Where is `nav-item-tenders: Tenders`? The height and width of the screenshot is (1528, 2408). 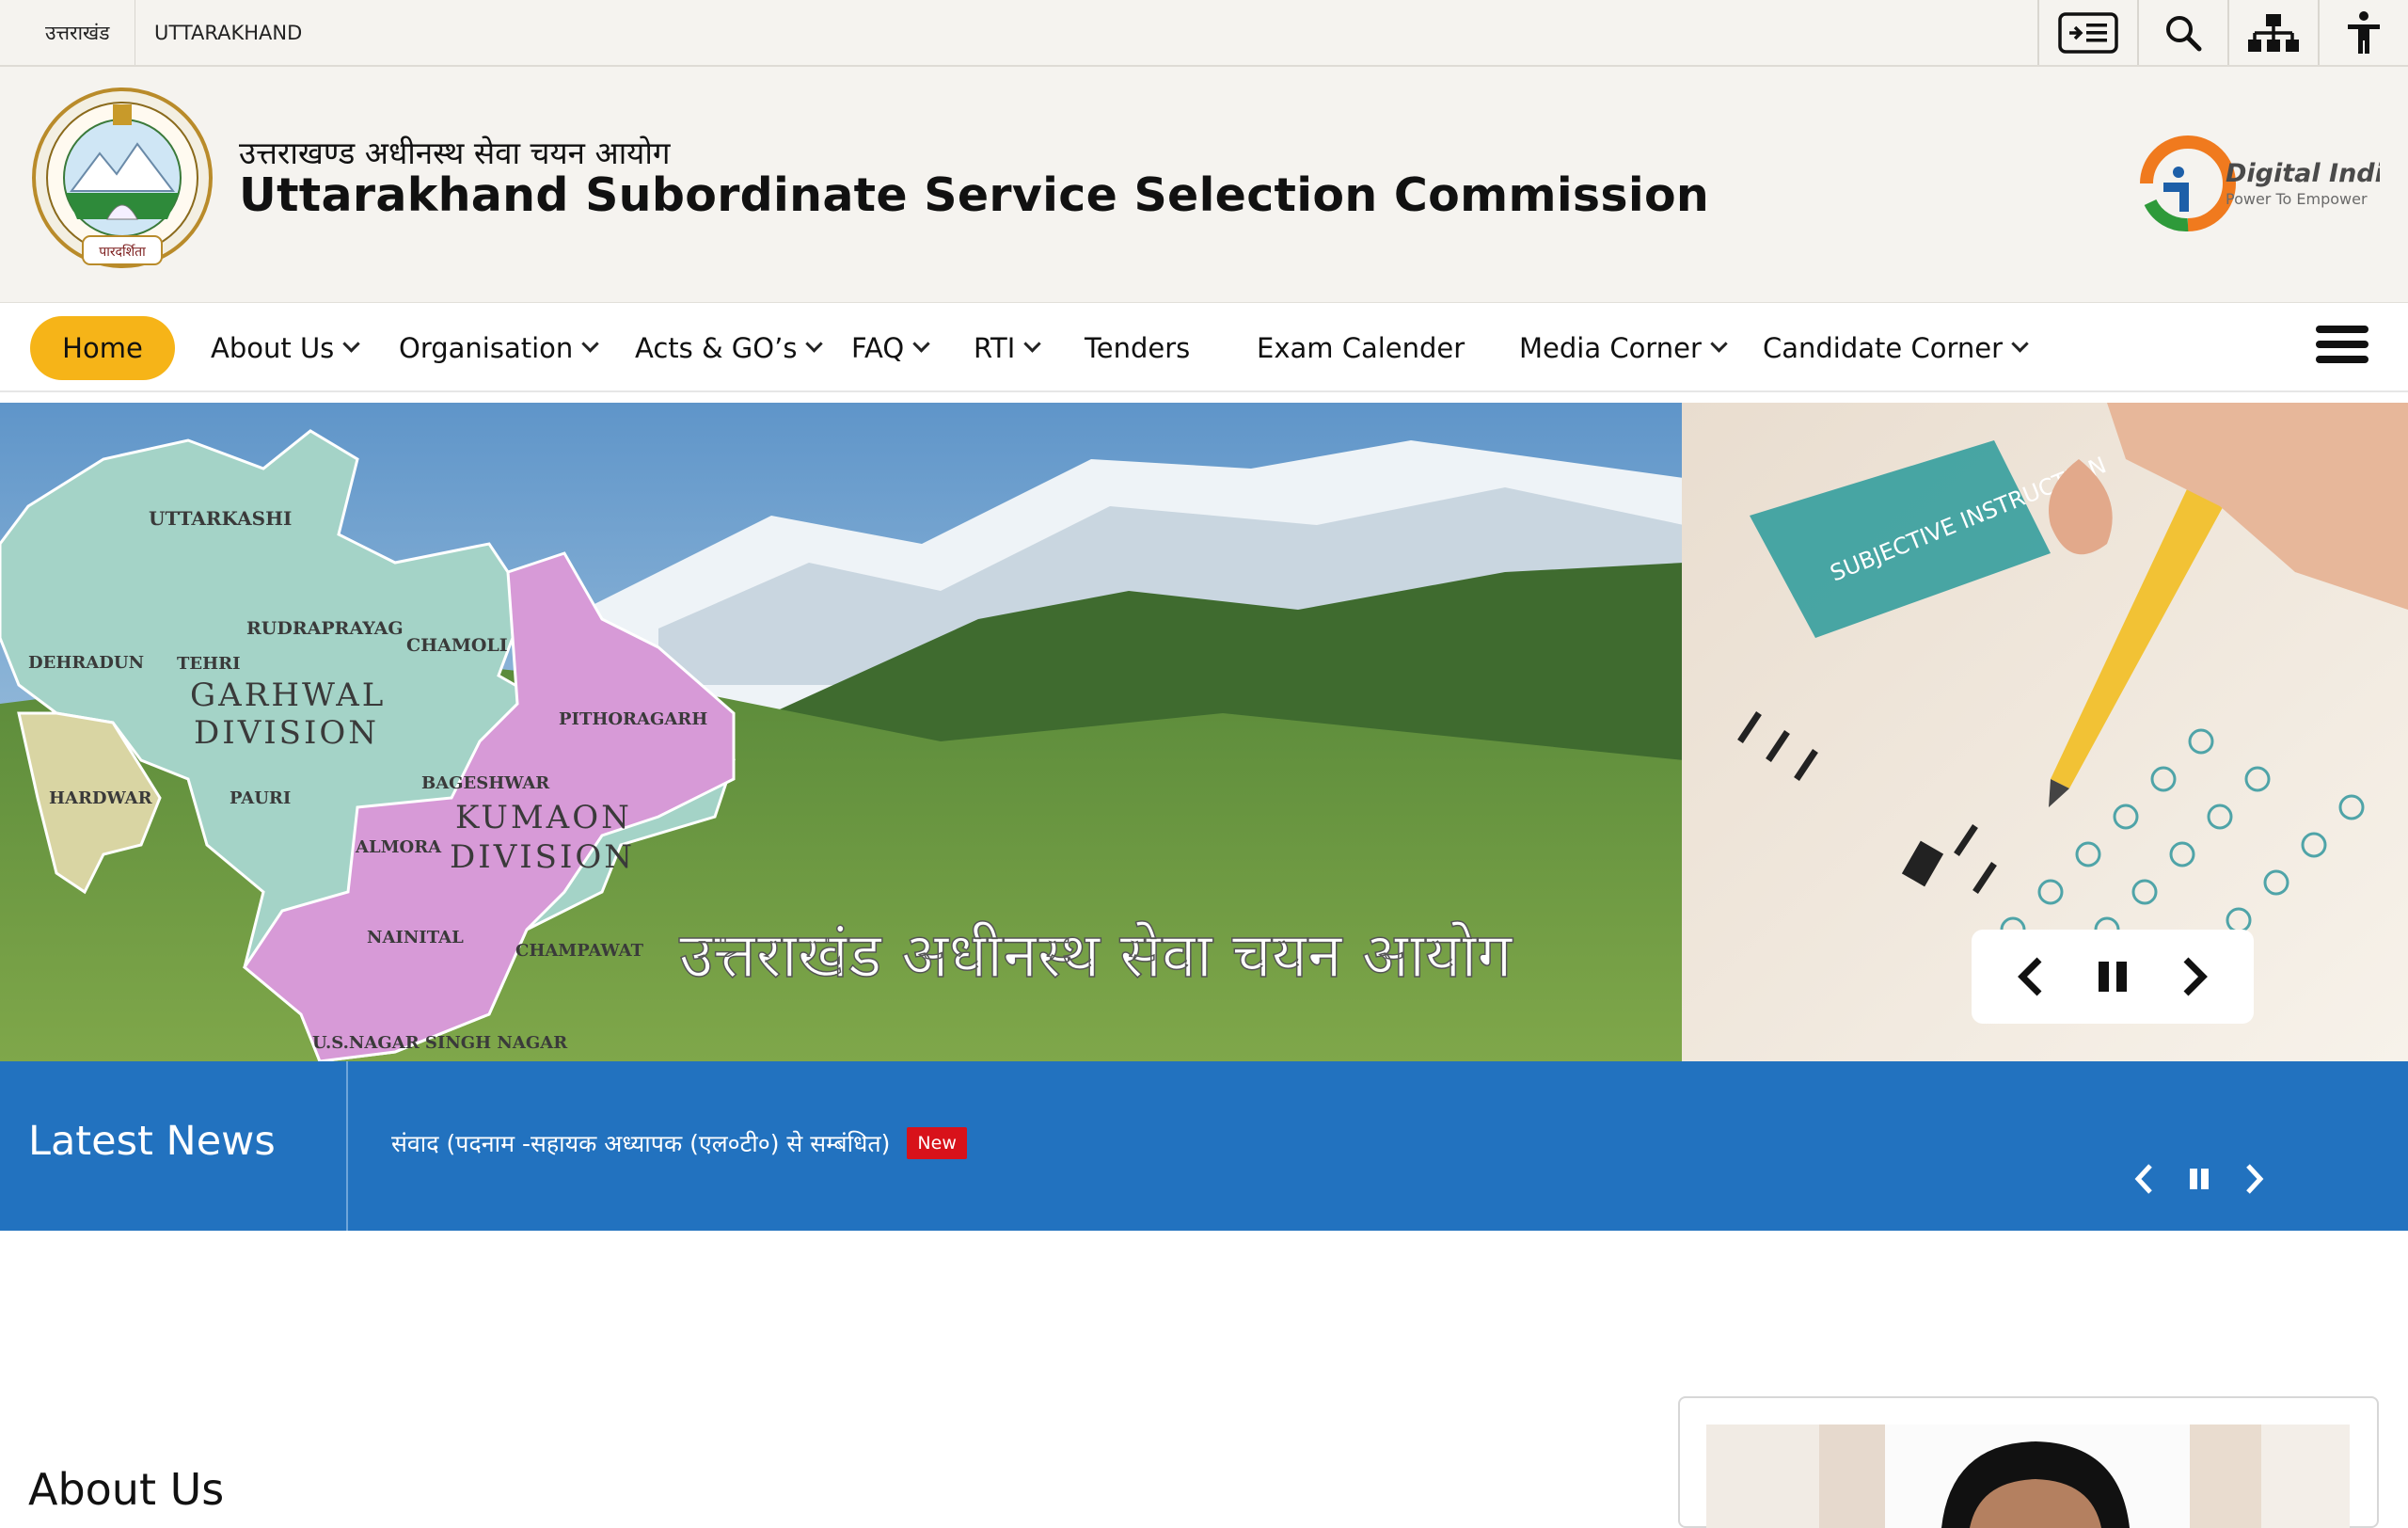
nav-item-tenders: Tenders is located at coordinates (1138, 347).